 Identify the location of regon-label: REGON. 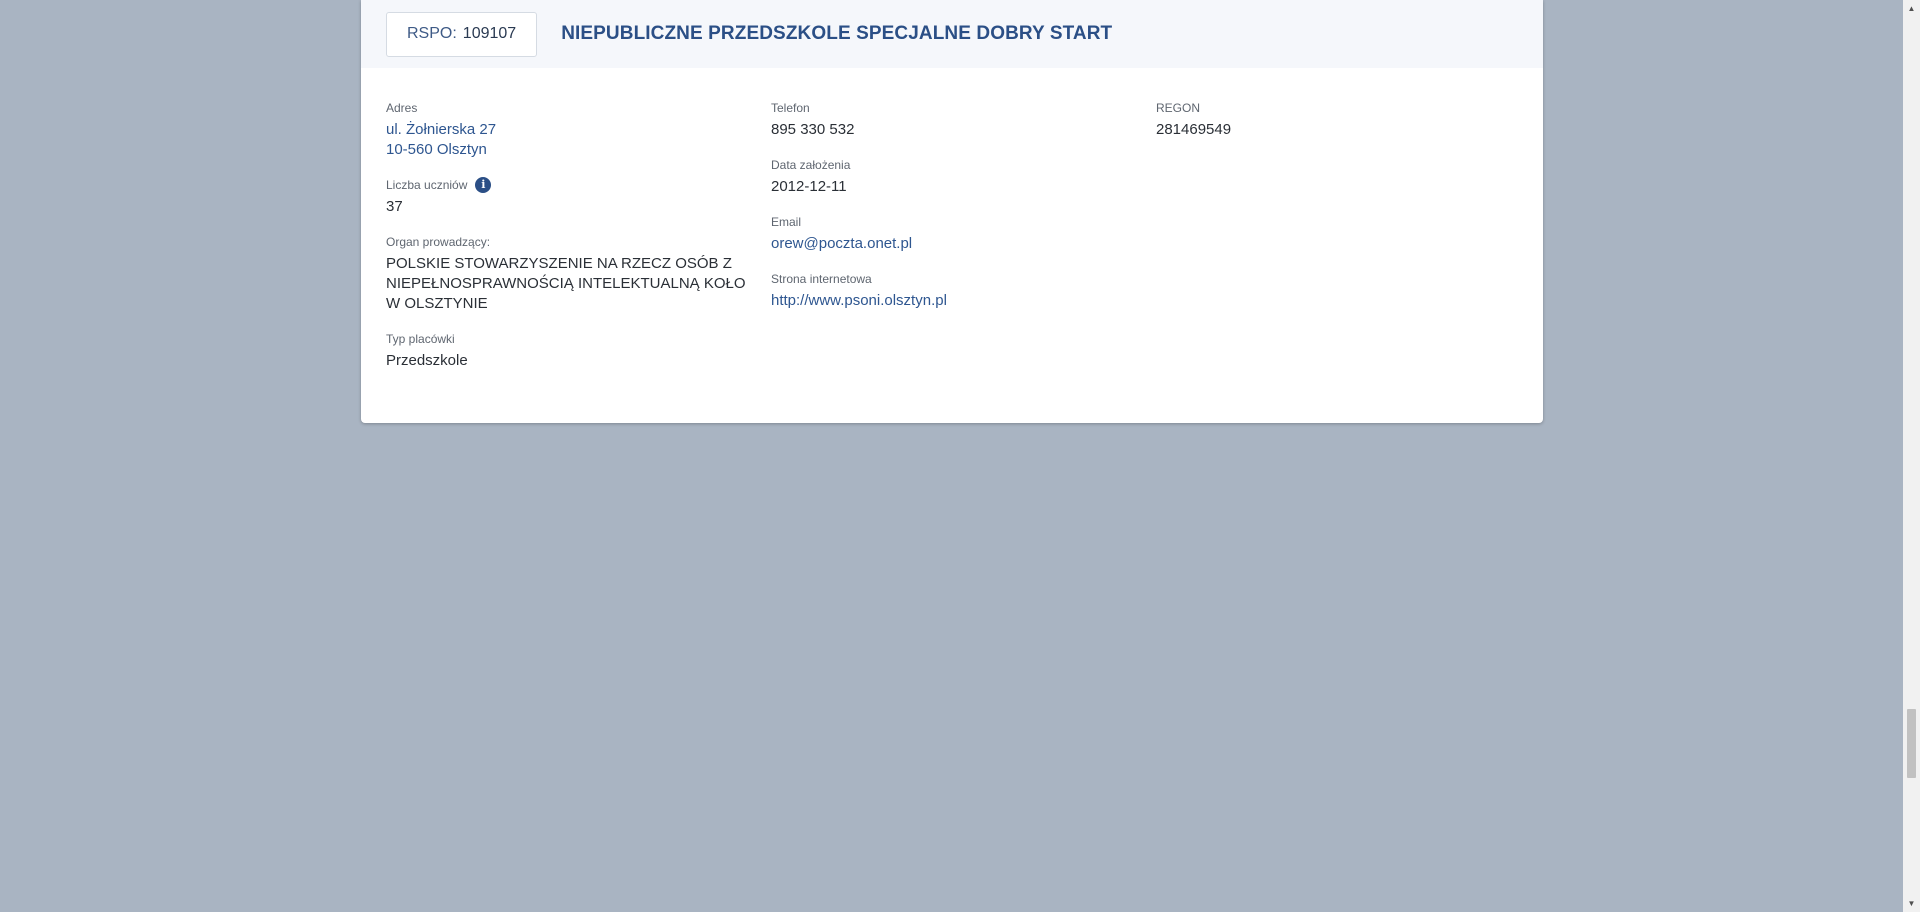
(1178, 108).